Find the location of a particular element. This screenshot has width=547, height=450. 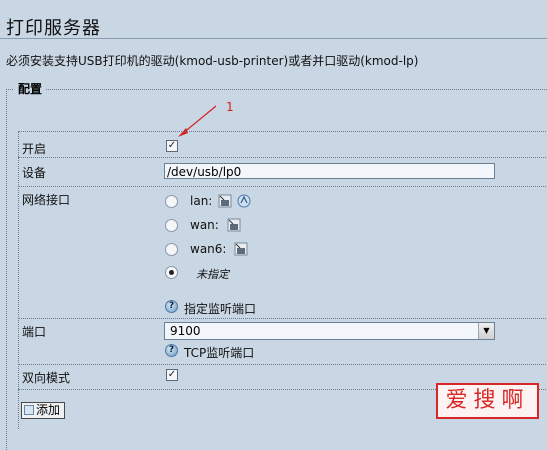

interface-option-wan6: wan6: is located at coordinates (208, 249).